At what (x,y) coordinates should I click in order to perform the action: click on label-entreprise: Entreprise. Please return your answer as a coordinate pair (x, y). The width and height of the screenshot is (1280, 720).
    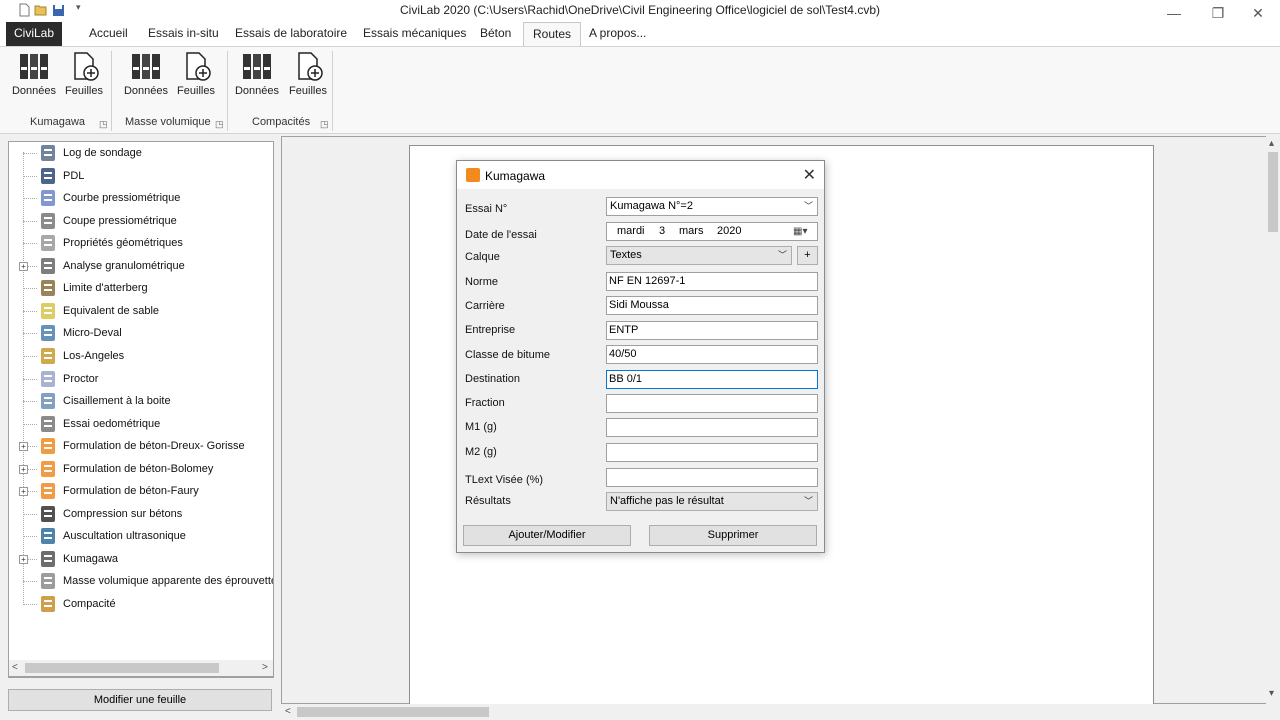
    Looking at the image, I should click on (490, 330).